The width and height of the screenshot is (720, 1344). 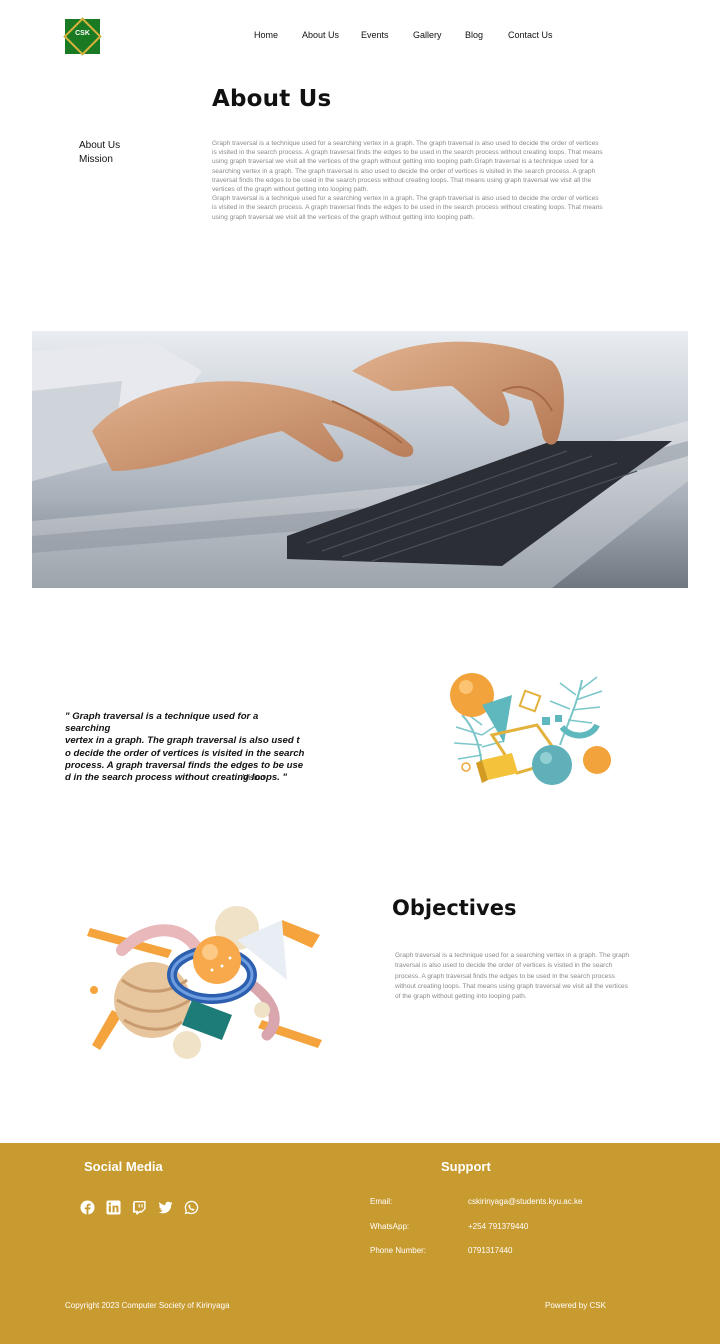 What do you see at coordinates (427, 35) in the screenshot?
I see `nav-gallery-link: Gallery` at bounding box center [427, 35].